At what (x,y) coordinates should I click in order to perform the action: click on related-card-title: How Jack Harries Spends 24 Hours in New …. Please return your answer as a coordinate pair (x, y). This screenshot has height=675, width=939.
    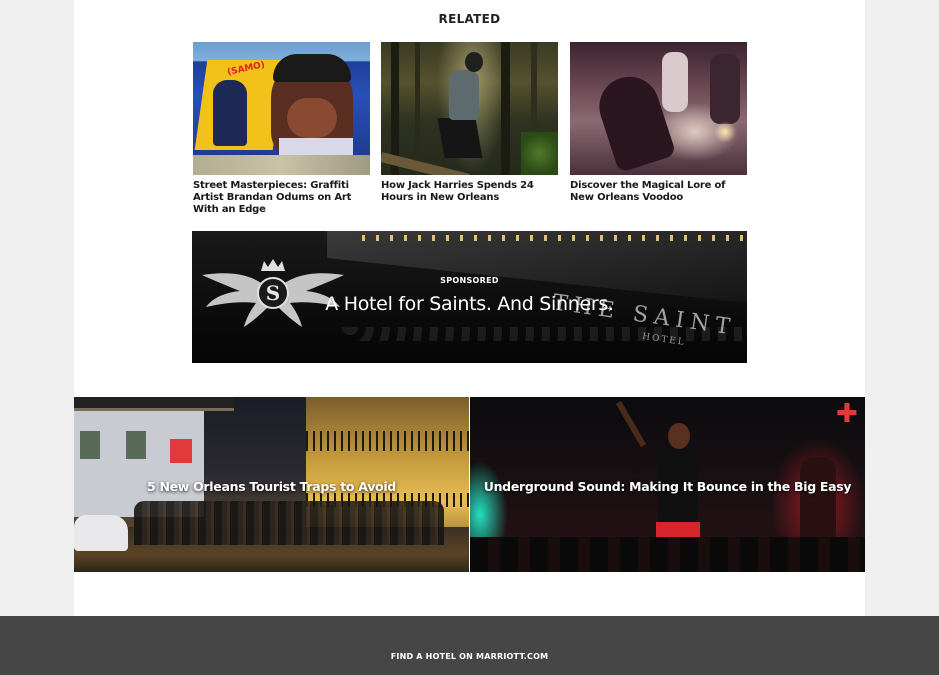
    Looking at the image, I should click on (469, 192).